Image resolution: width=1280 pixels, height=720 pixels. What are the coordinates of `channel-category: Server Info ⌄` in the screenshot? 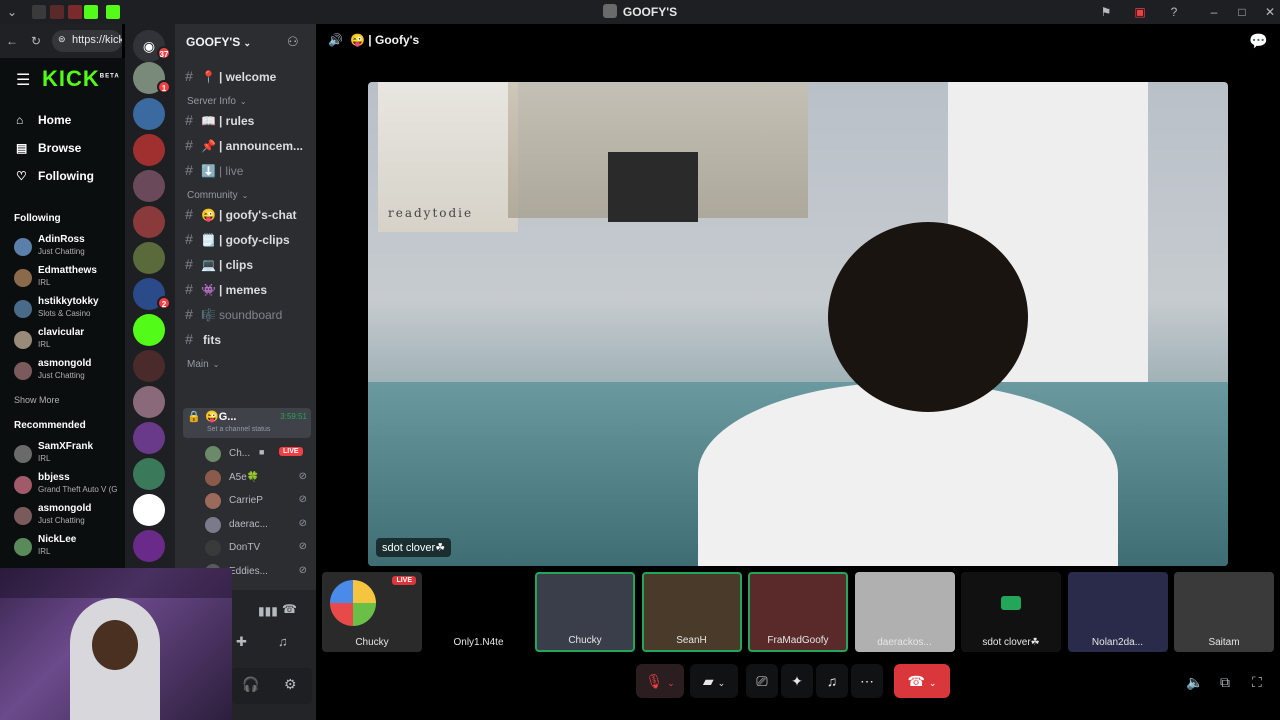 It's located at (217, 101).